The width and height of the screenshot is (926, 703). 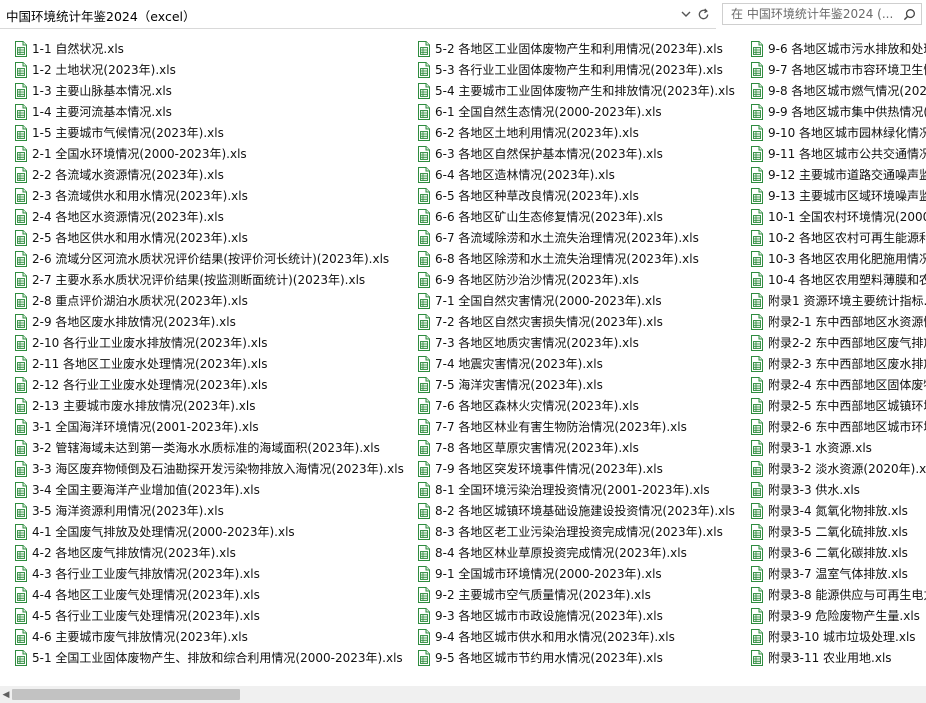 I want to click on file-item: 10-4 各地区农用塑料薄膜和农, so click(x=831, y=279).